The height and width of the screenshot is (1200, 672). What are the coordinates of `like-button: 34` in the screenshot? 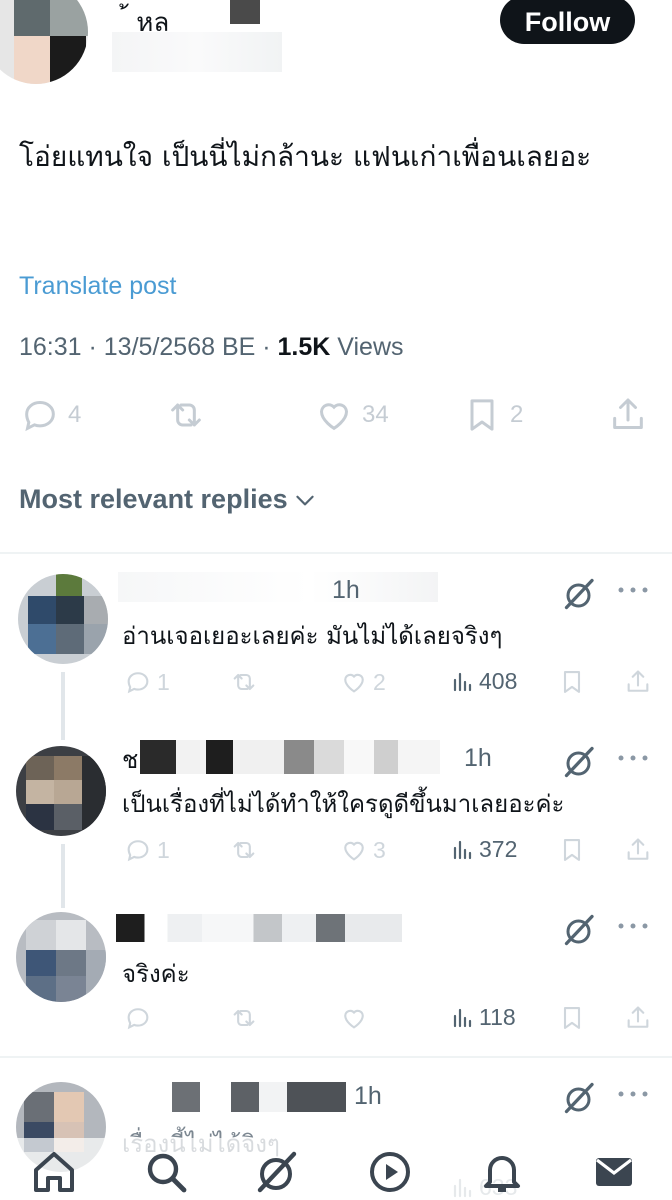 It's located at (351, 415).